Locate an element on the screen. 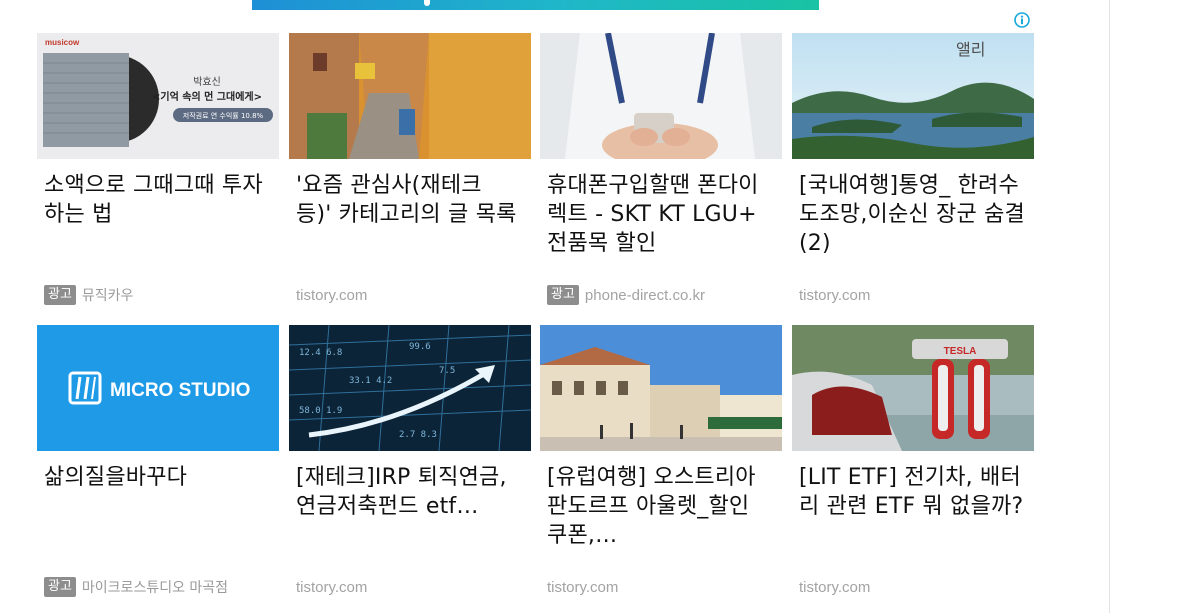 This screenshot has width=1182, height=613. card-title: '요즘 관심사(재테크 등)' 카테고리의 글 목록 is located at coordinates (410, 200).